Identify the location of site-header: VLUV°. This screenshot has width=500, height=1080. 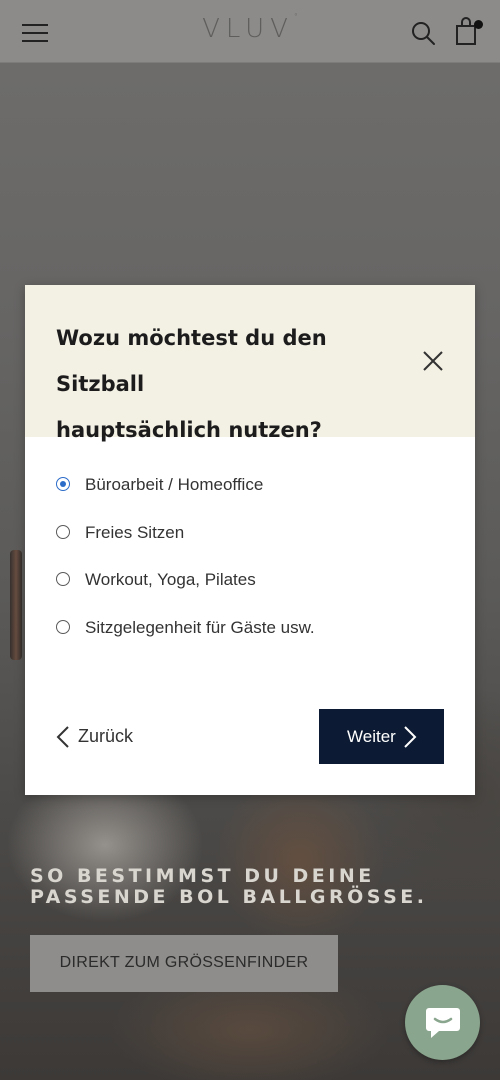
(250, 31).